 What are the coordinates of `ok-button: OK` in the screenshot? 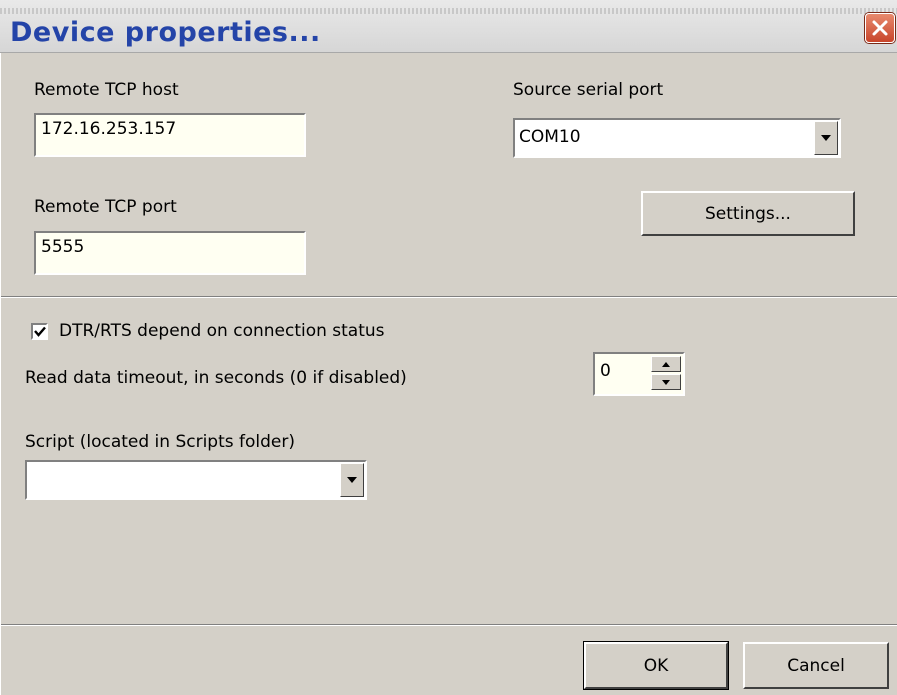 It's located at (656, 665).